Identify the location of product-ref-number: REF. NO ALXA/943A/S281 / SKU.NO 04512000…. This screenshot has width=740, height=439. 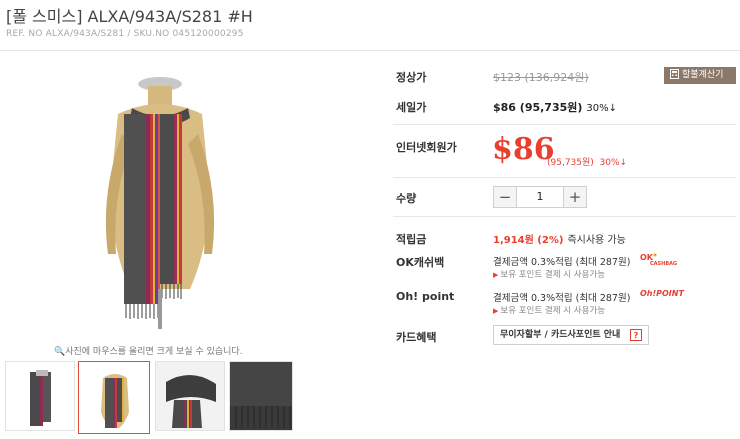
(125, 34).